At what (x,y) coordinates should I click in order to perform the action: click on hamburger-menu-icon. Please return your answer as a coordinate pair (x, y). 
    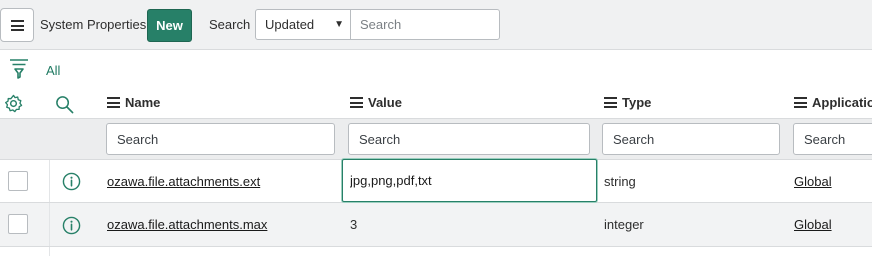
    Looking at the image, I should click on (17, 25).